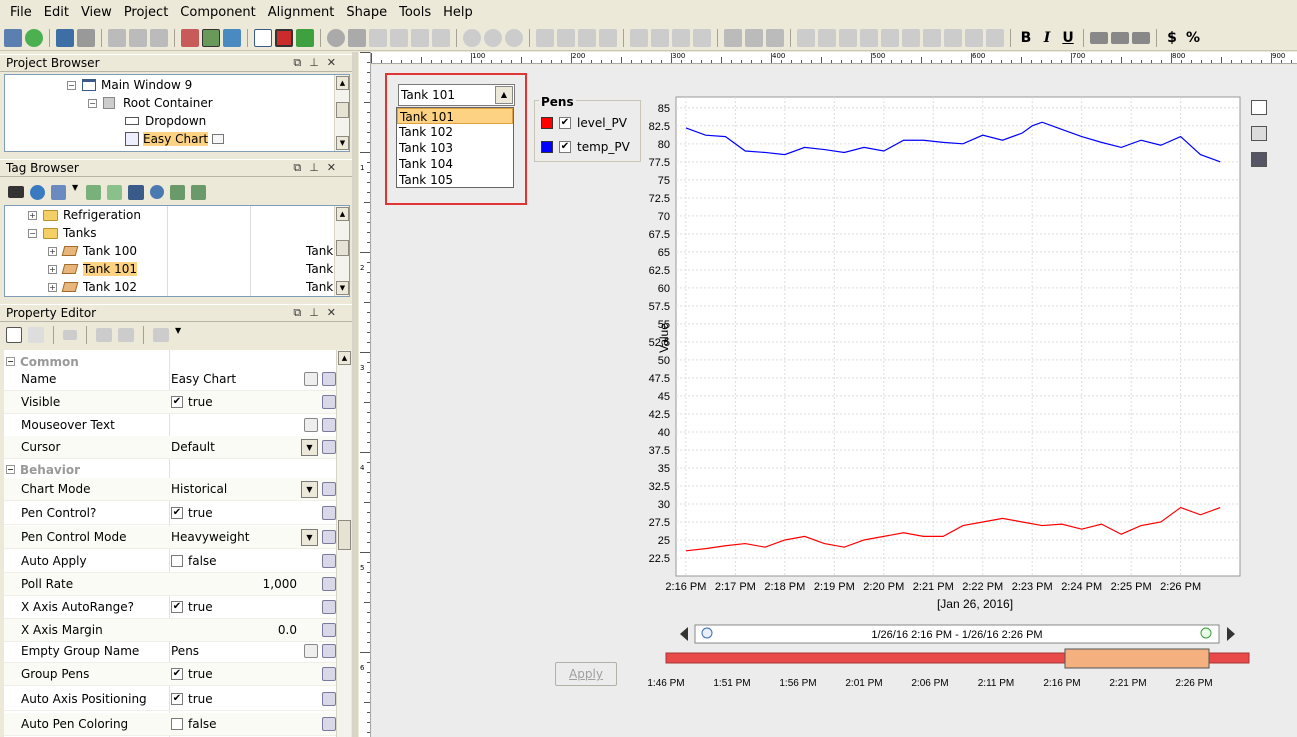  What do you see at coordinates (545, 37) in the screenshot?
I see `layer-icon` at bounding box center [545, 37].